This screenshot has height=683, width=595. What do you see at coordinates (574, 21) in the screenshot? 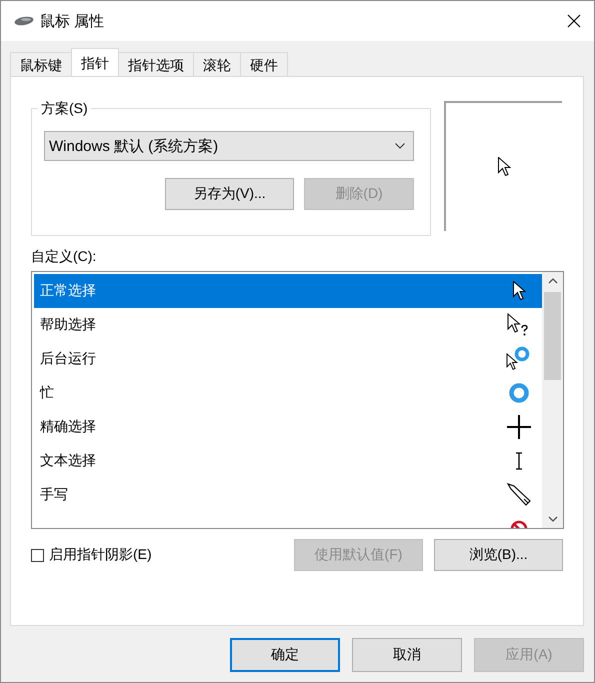
I see `close-icon` at bounding box center [574, 21].